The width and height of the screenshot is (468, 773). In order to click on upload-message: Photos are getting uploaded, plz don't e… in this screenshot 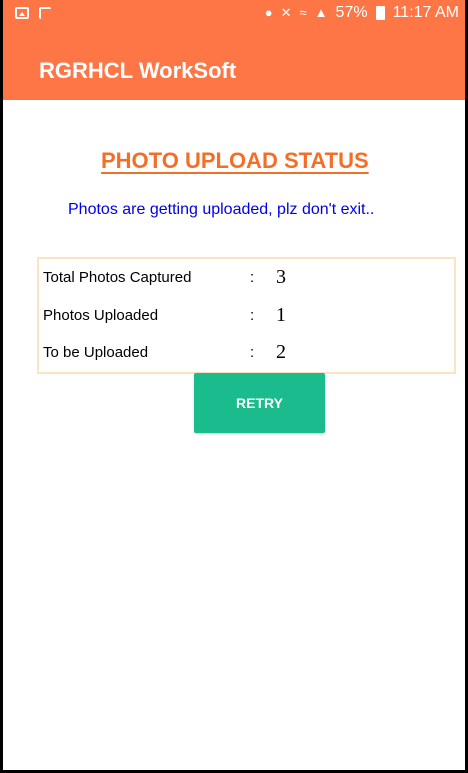, I will do `click(221, 209)`.